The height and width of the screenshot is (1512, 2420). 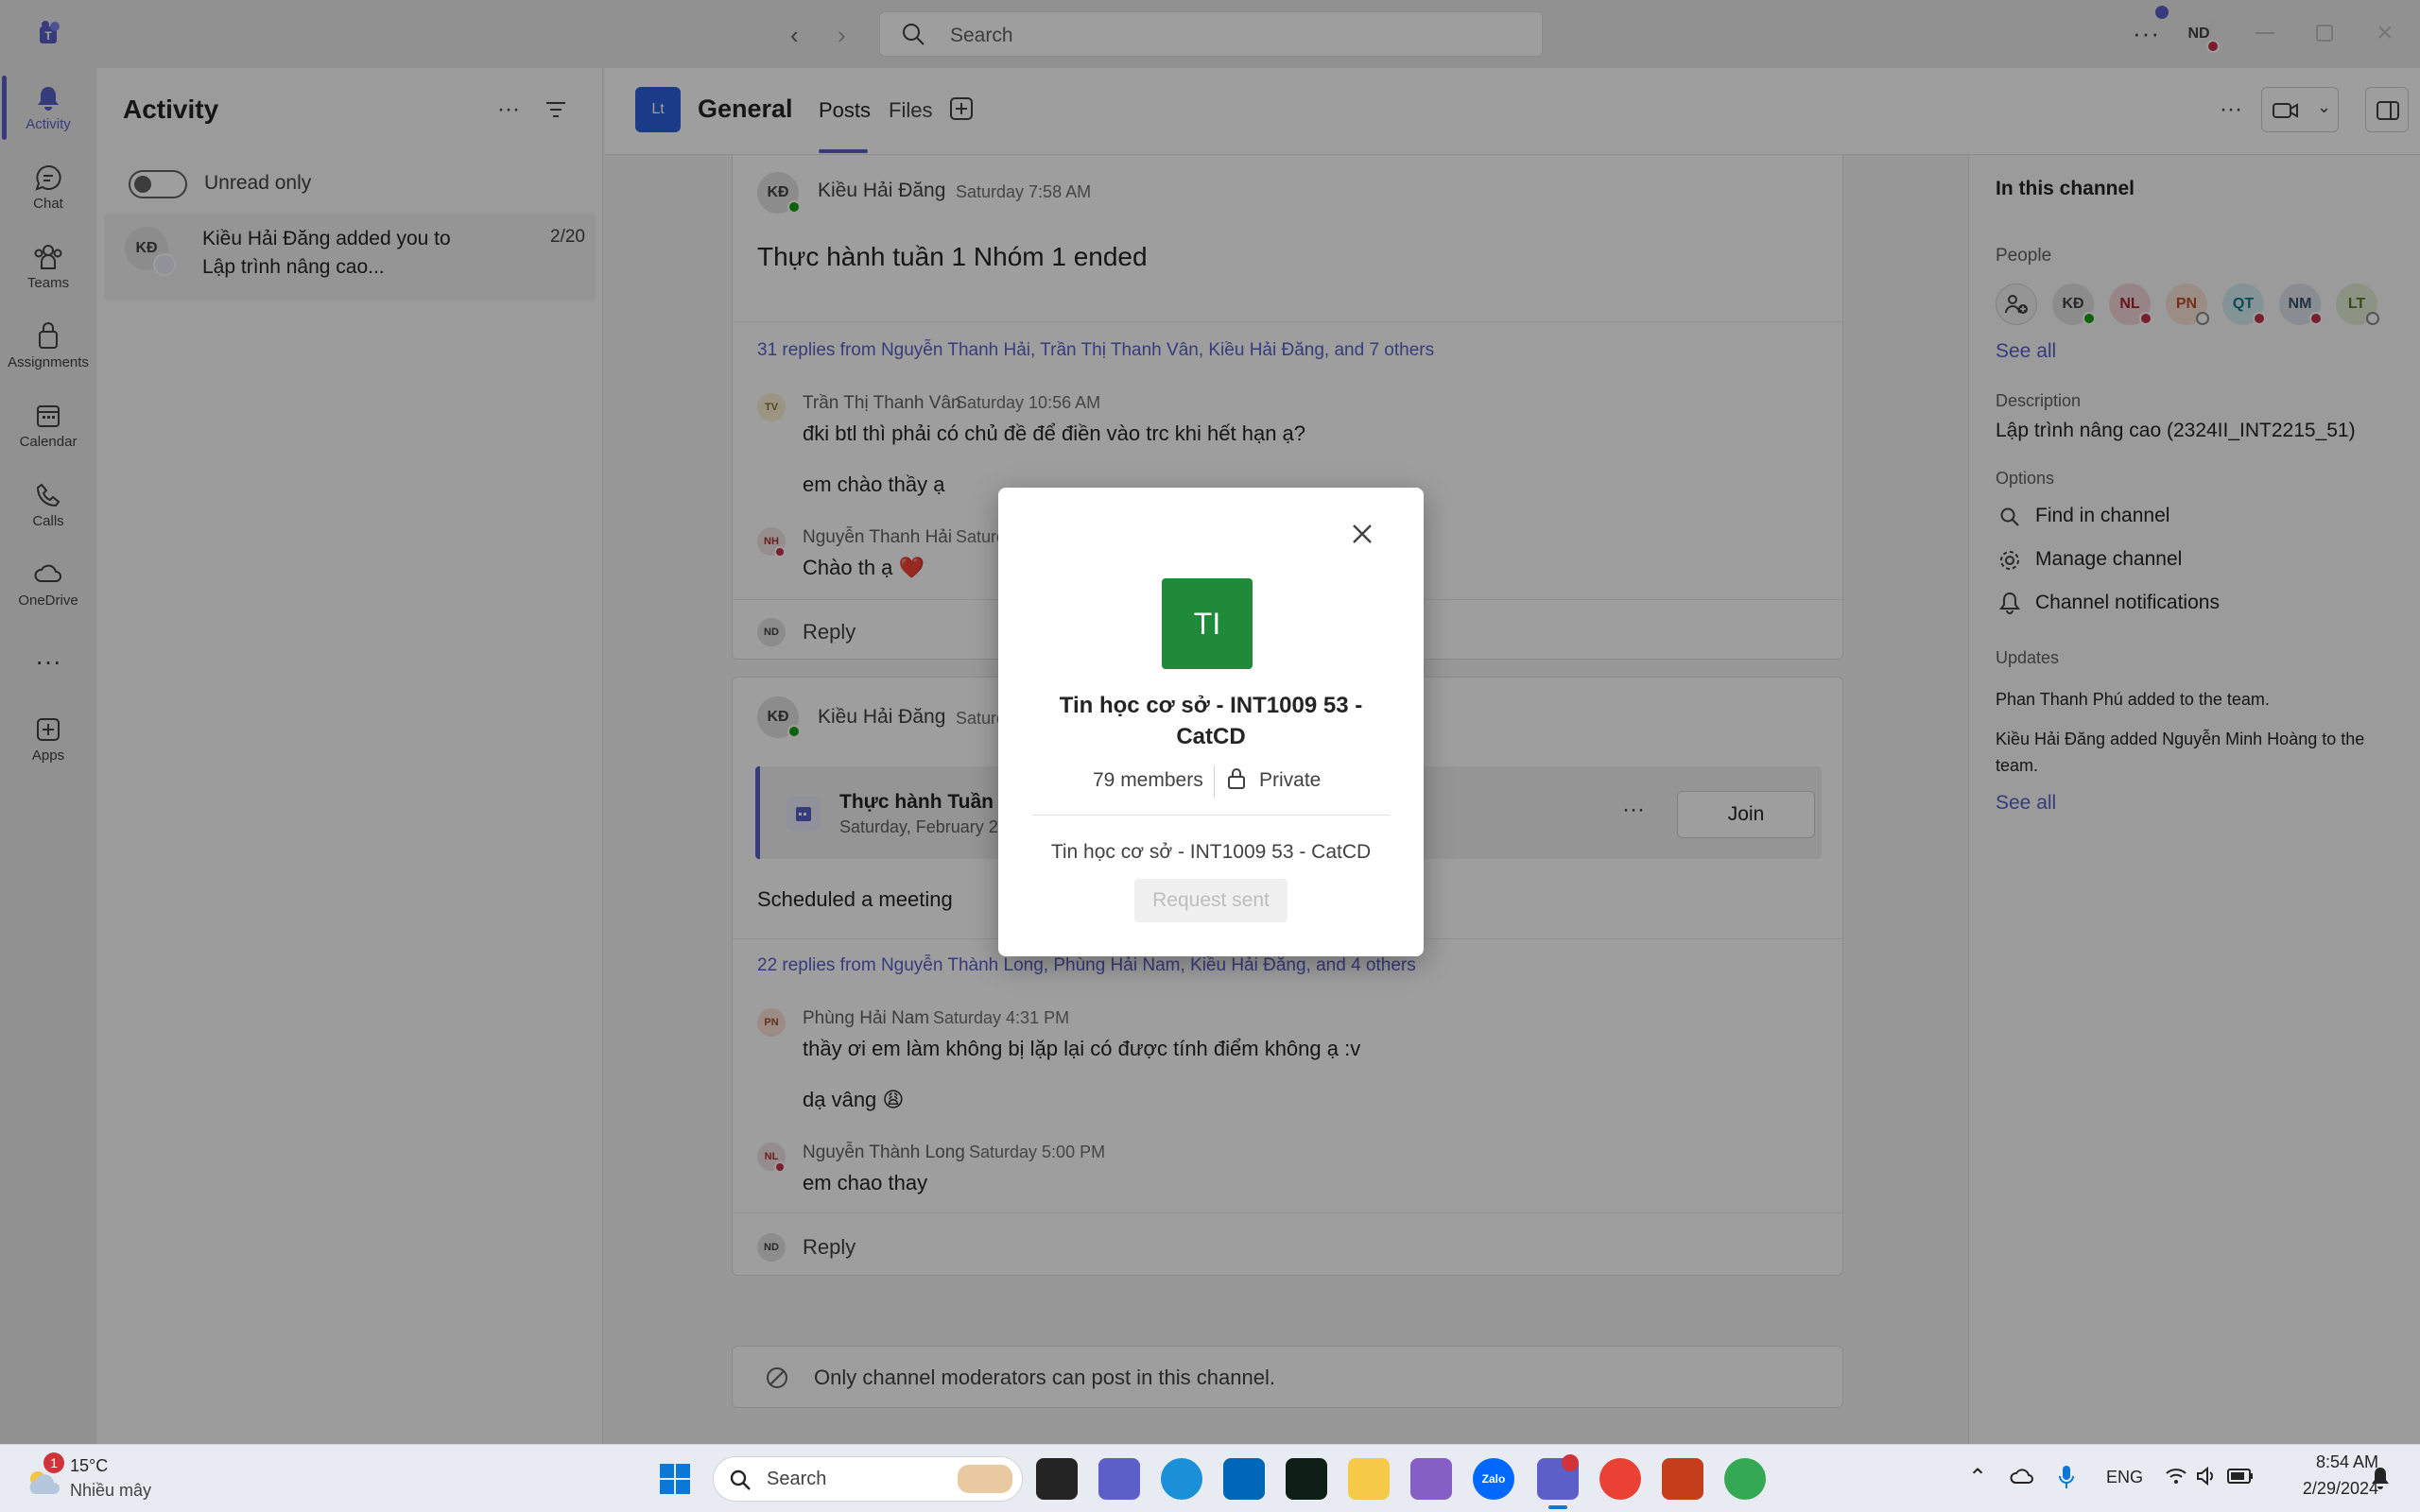 I want to click on chrome-icon, so click(x=1620, y=1479).